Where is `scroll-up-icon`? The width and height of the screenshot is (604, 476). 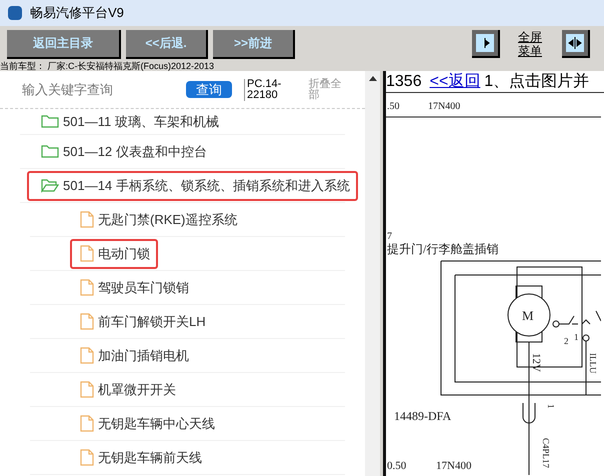 scroll-up-icon is located at coordinates (372, 78).